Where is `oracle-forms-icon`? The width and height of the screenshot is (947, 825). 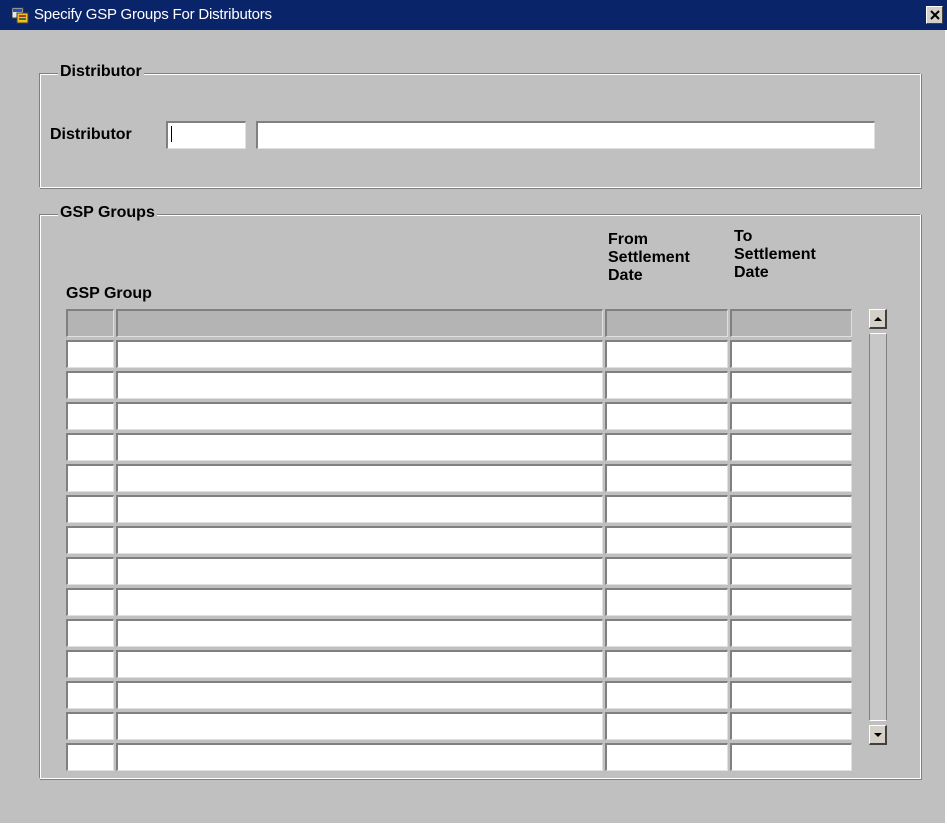 oracle-forms-icon is located at coordinates (20, 15).